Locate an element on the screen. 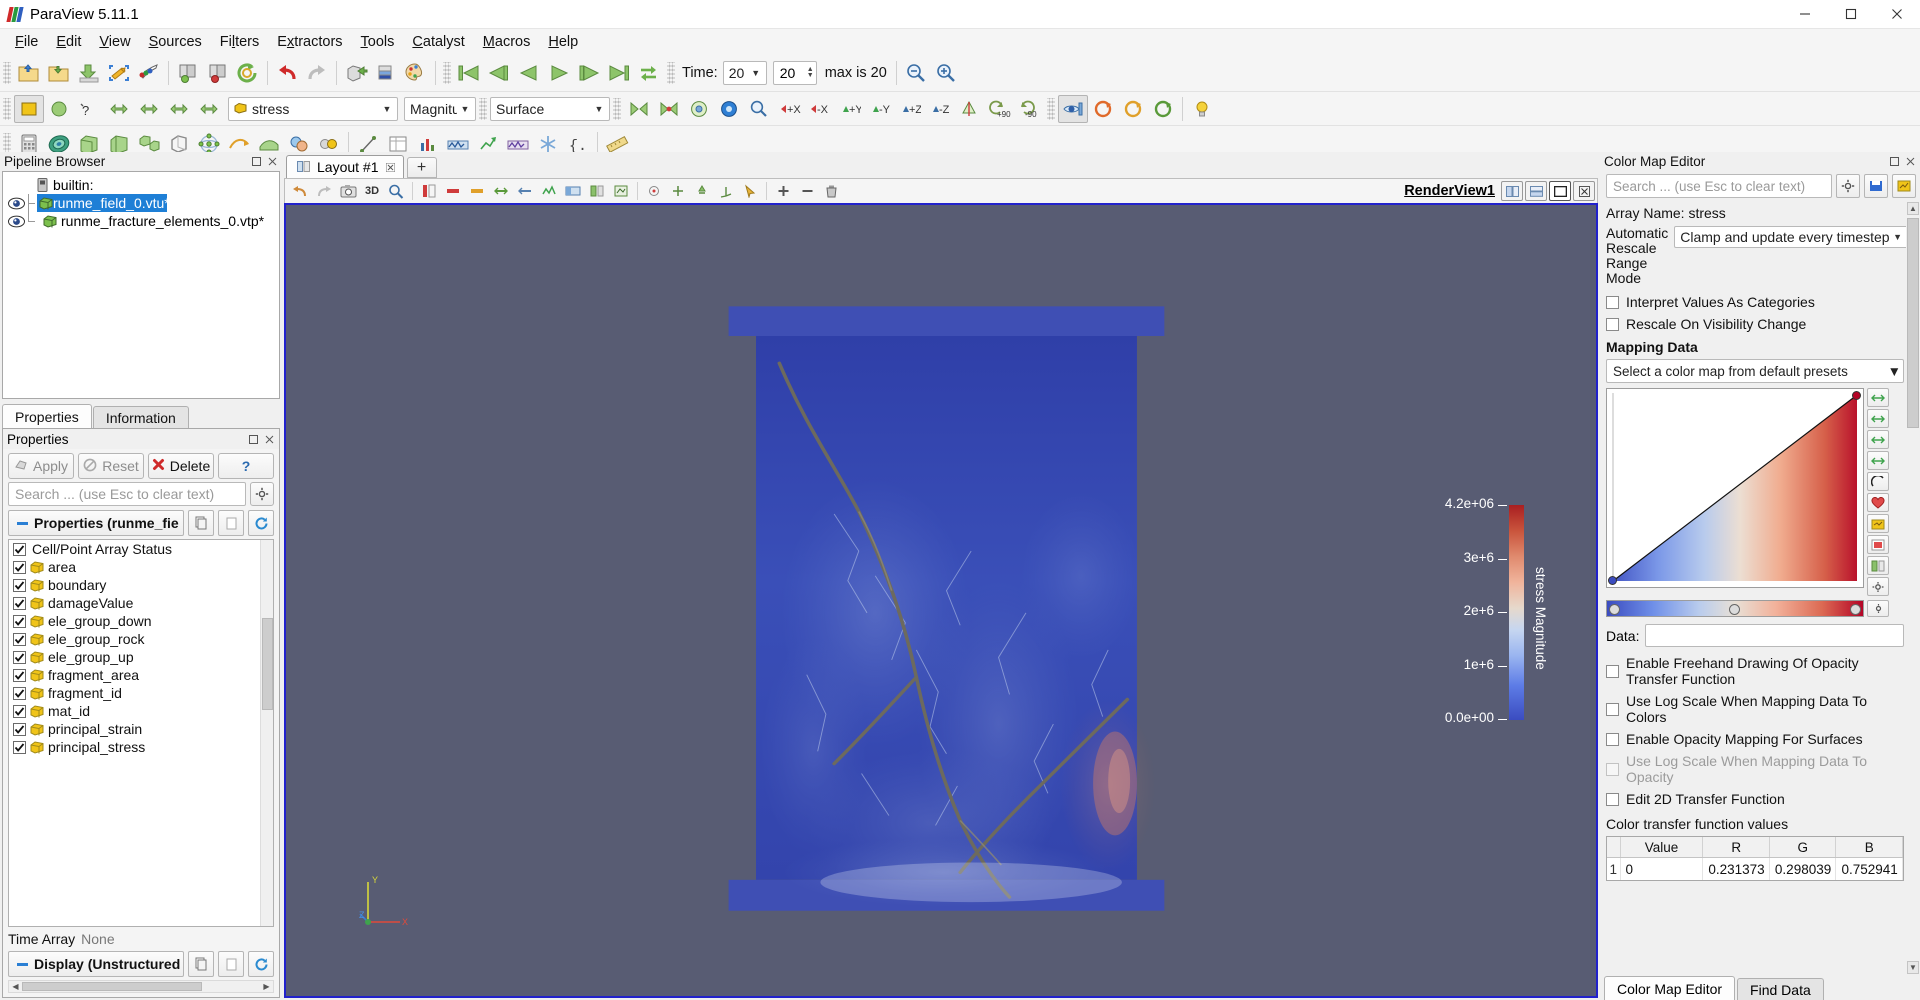 This screenshot has width=1920, height=1000. apply-button: Apply is located at coordinates (41, 466).